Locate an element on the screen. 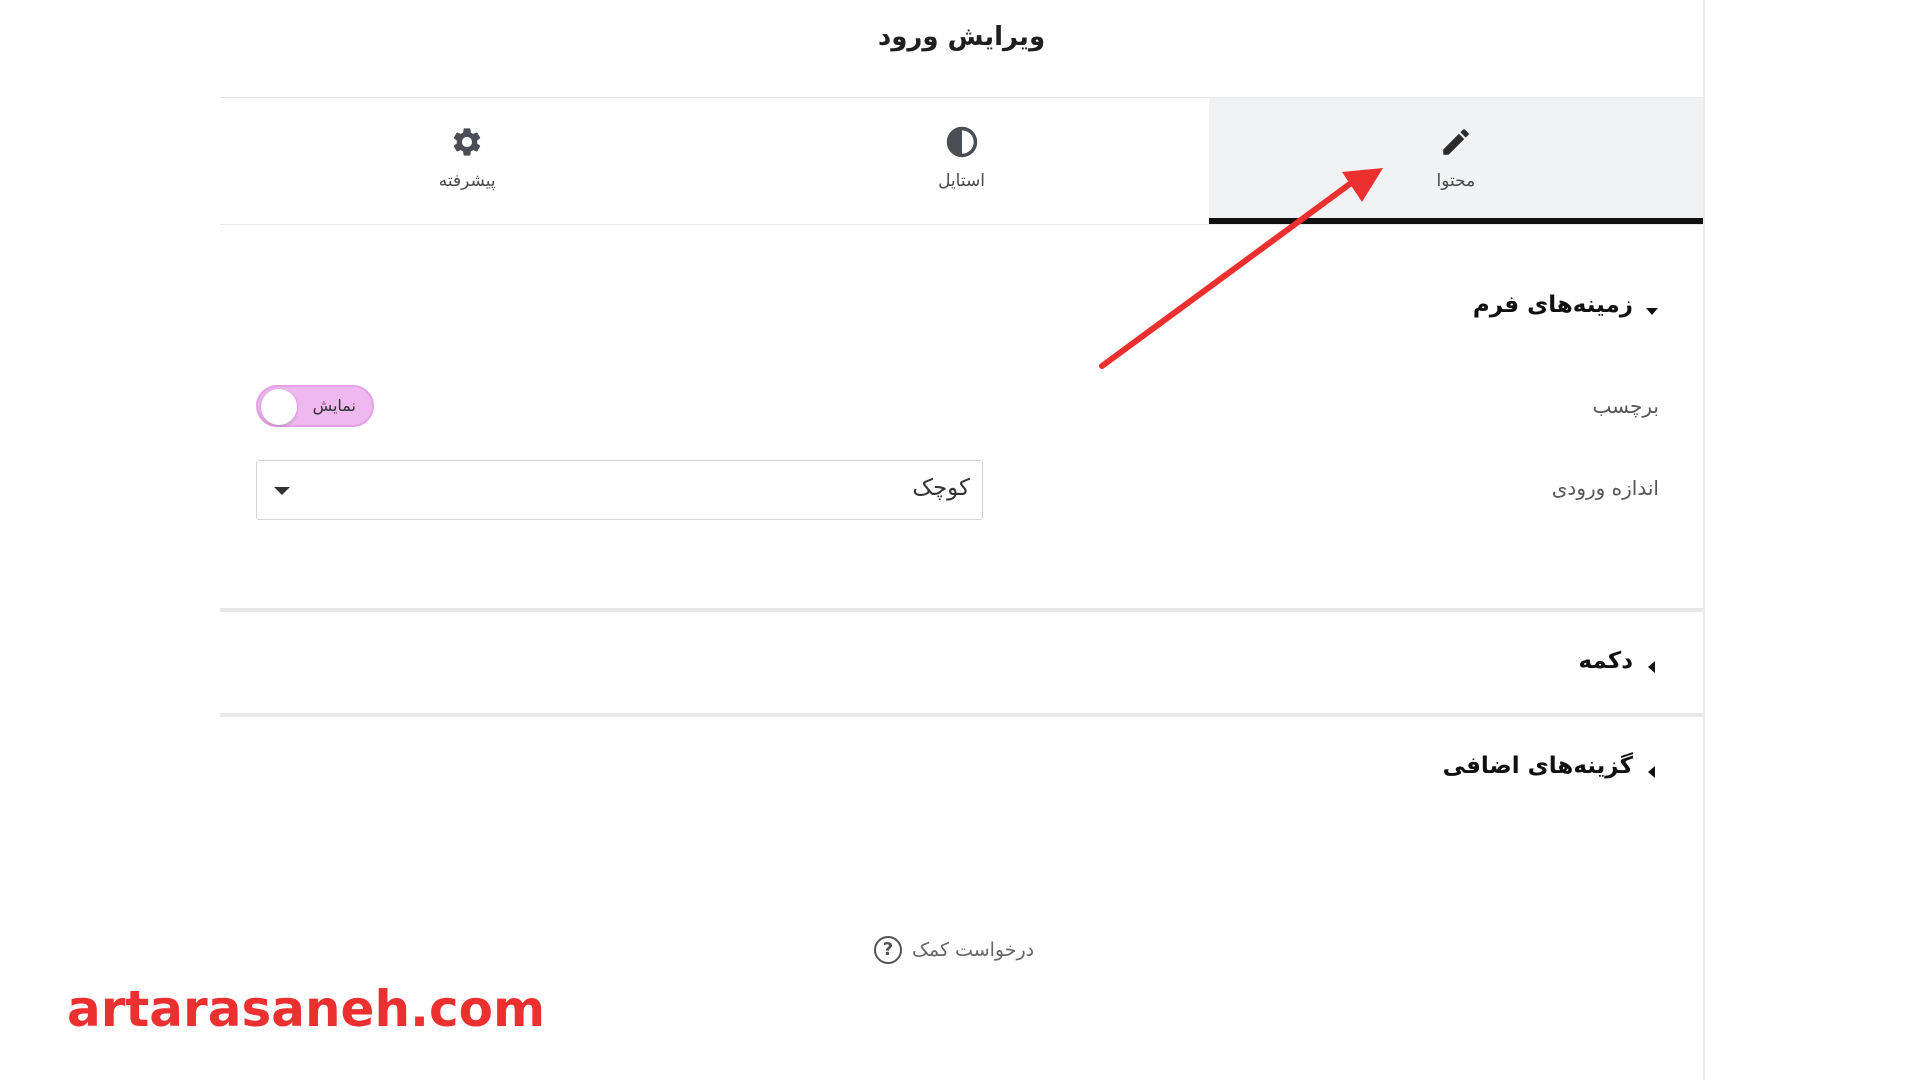 Image resolution: width=1920 pixels, height=1080 pixels. tab-style: استایل is located at coordinates (961, 161).